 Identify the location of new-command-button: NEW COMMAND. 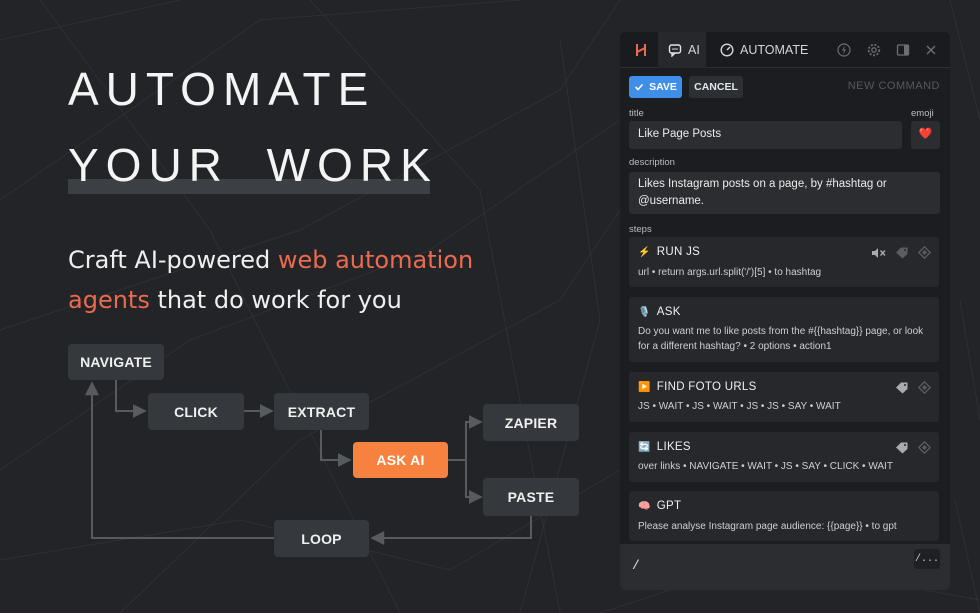
(894, 86).